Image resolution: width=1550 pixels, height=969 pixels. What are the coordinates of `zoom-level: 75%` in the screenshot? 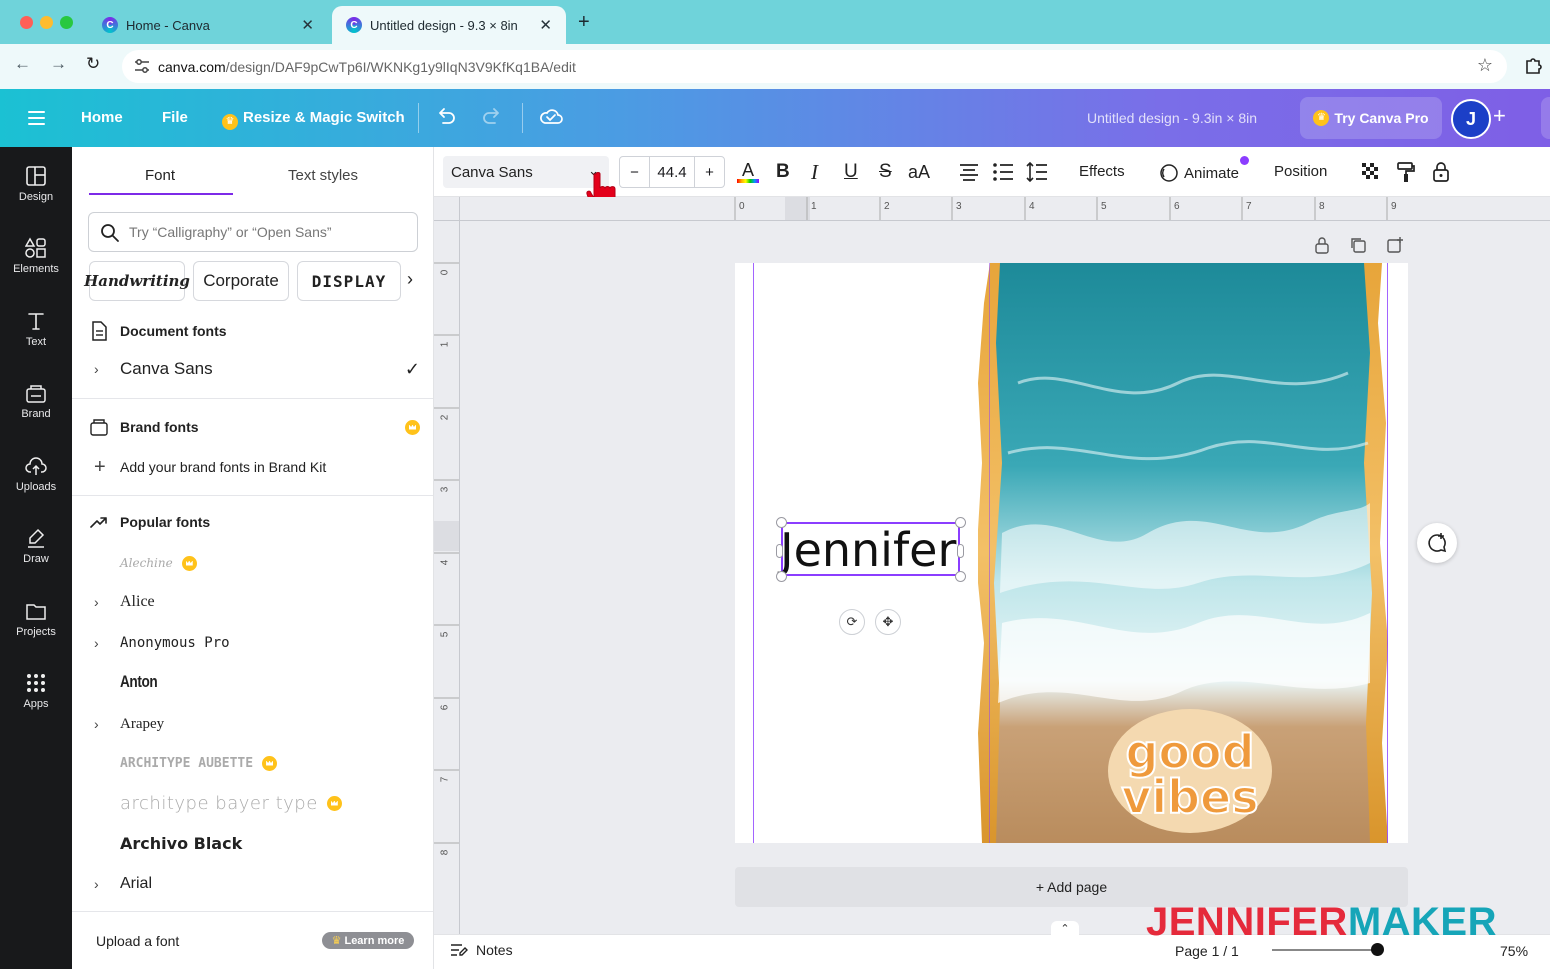 It's located at (1514, 951).